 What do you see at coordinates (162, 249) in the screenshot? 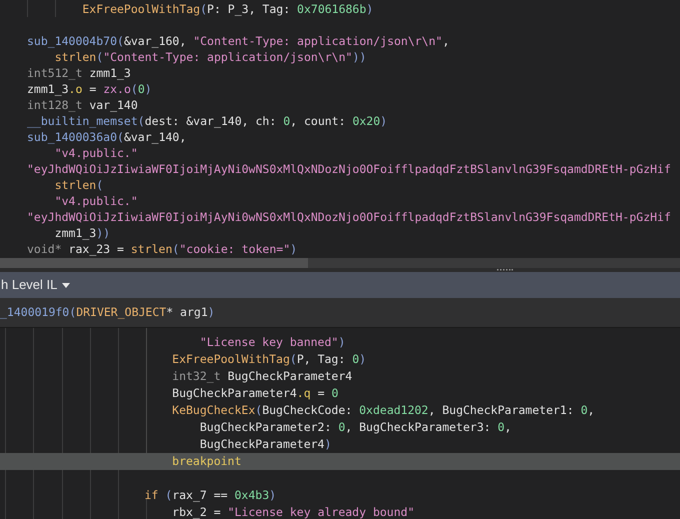
I see `code-line: void* rax_23 = strlen("cookie: token=")` at bounding box center [162, 249].